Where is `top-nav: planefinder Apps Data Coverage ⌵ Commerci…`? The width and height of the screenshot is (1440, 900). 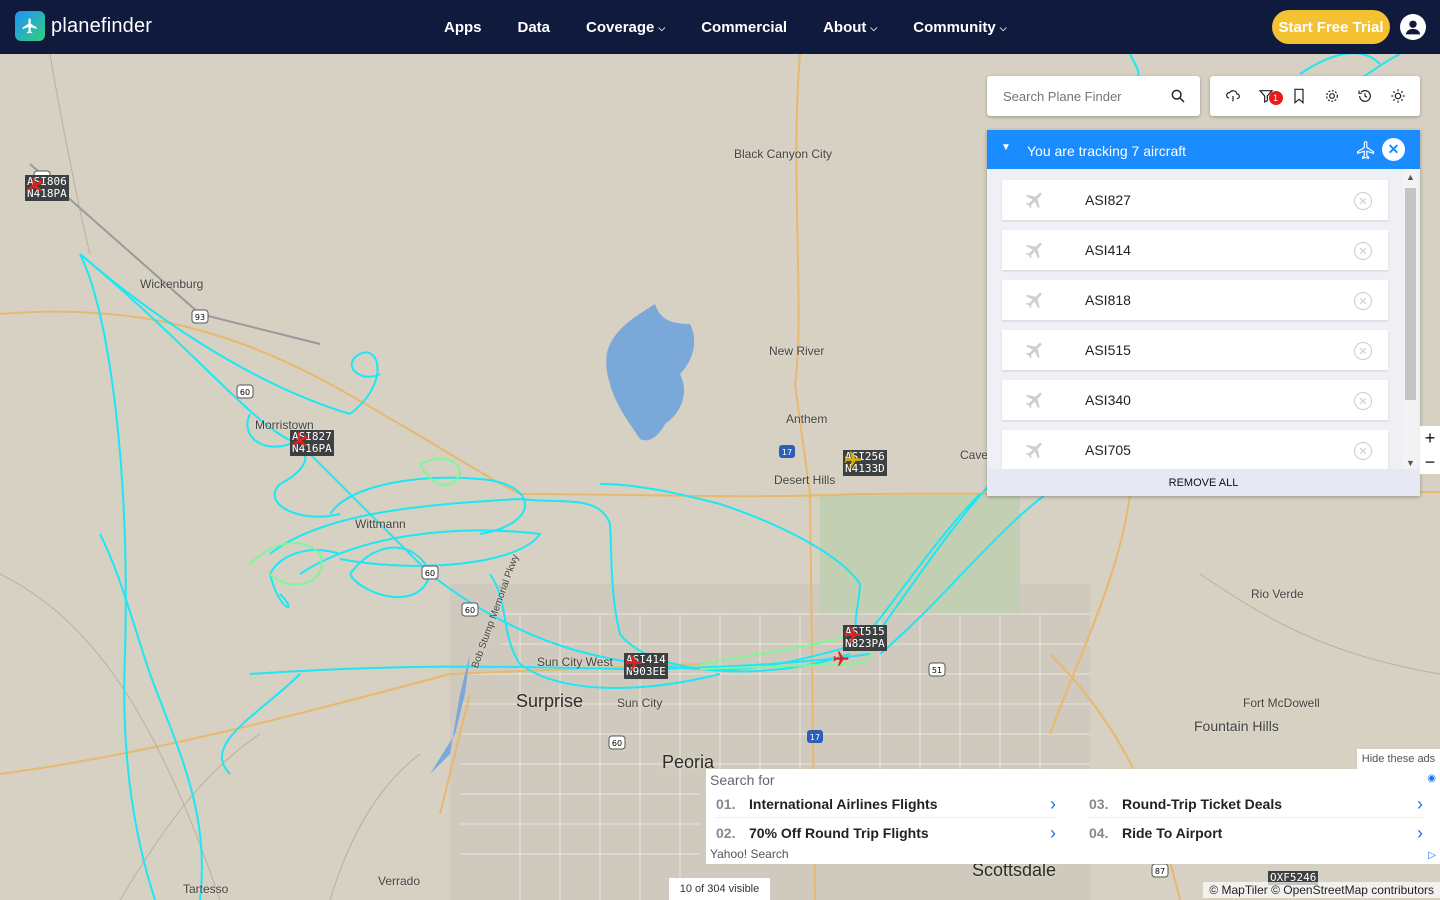 top-nav: planefinder Apps Data Coverage ⌵ Commerci… is located at coordinates (720, 27).